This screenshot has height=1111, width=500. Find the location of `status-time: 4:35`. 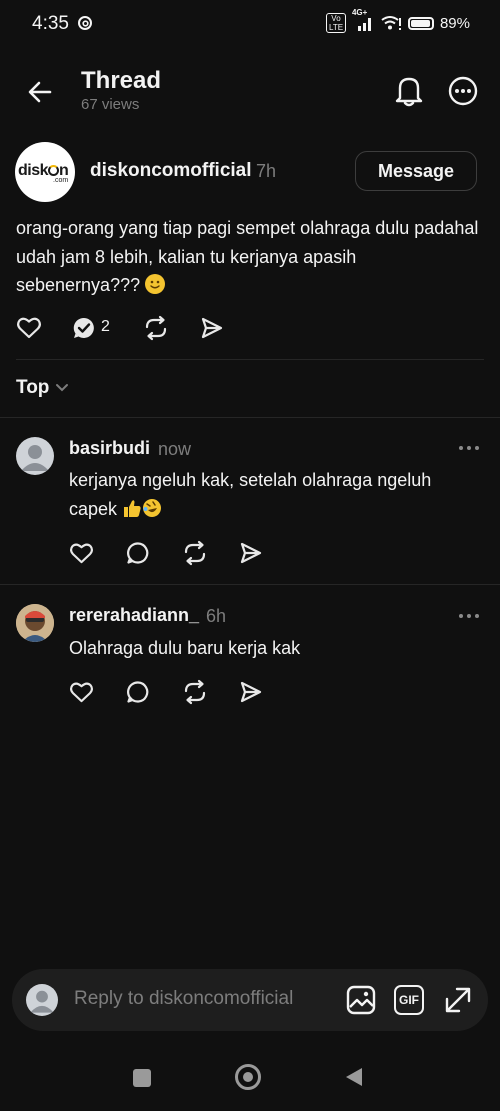

status-time: 4:35 is located at coordinates (50, 23).